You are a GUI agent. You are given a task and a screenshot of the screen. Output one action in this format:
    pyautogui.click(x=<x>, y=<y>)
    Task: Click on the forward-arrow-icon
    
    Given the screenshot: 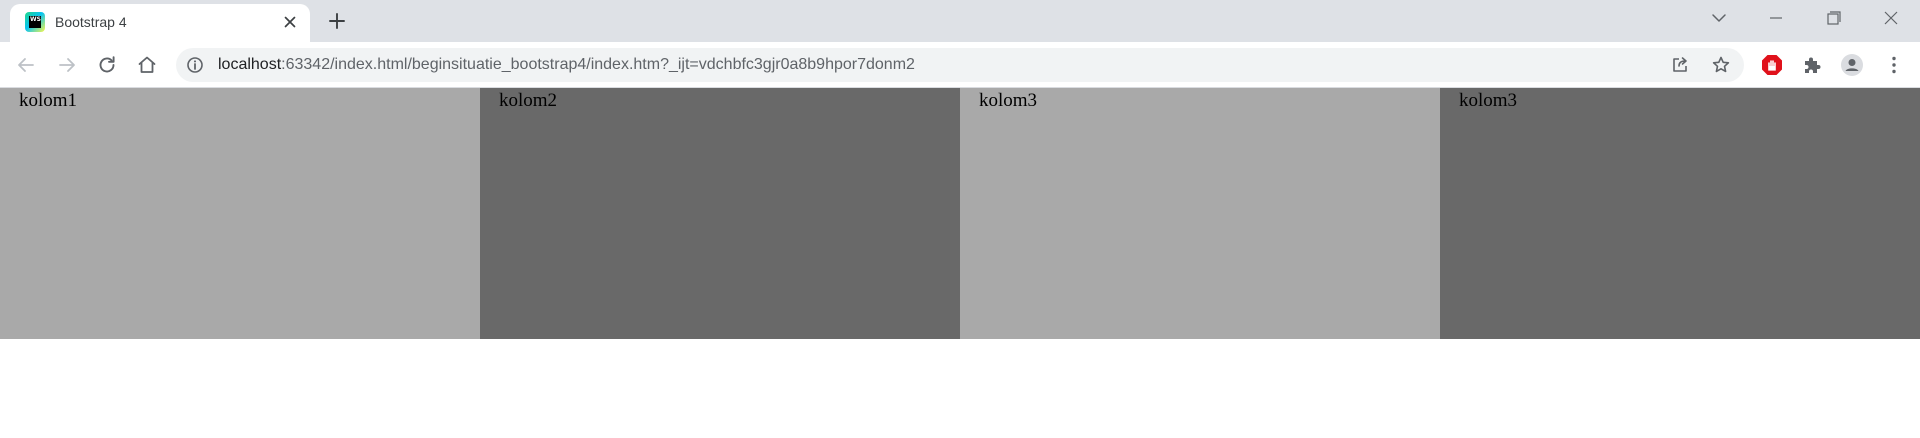 What is the action you would take?
    pyautogui.click(x=67, y=65)
    